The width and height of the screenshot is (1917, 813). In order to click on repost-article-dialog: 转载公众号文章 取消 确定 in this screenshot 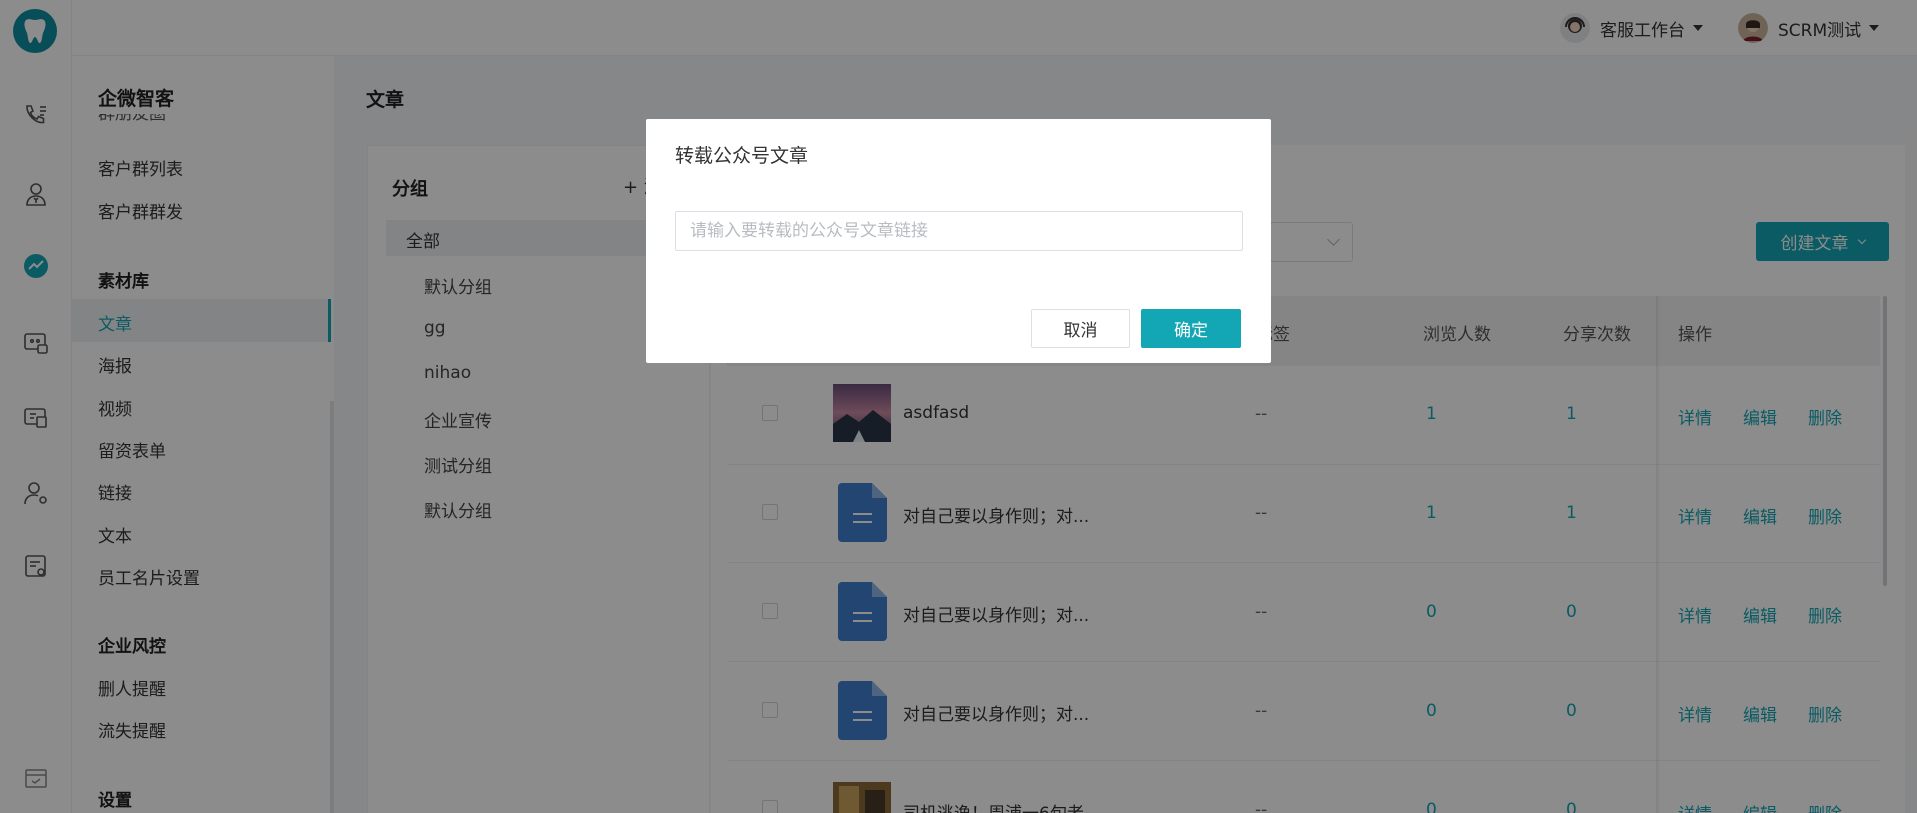, I will do `click(958, 241)`.